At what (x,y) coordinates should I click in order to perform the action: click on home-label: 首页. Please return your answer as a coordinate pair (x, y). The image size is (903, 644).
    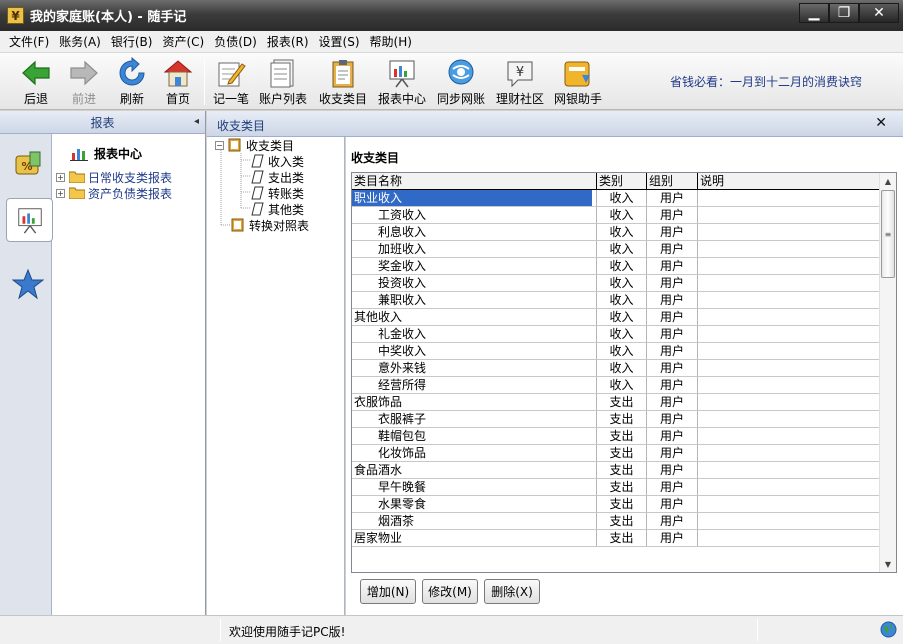
    Looking at the image, I should click on (177, 99).